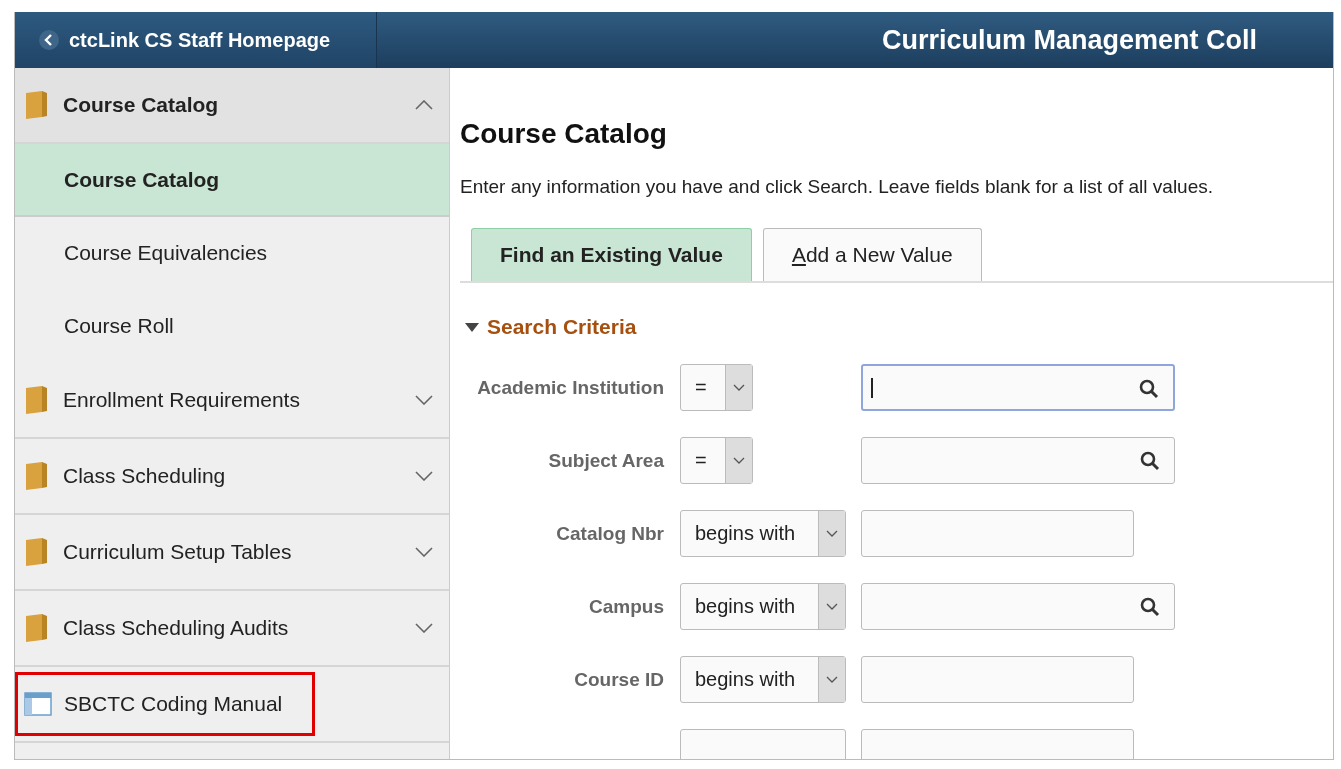 This screenshot has height=769, width=1341. Describe the element at coordinates (165, 704) in the screenshot. I see `menu-link: SBCTC Coding Manual` at that location.